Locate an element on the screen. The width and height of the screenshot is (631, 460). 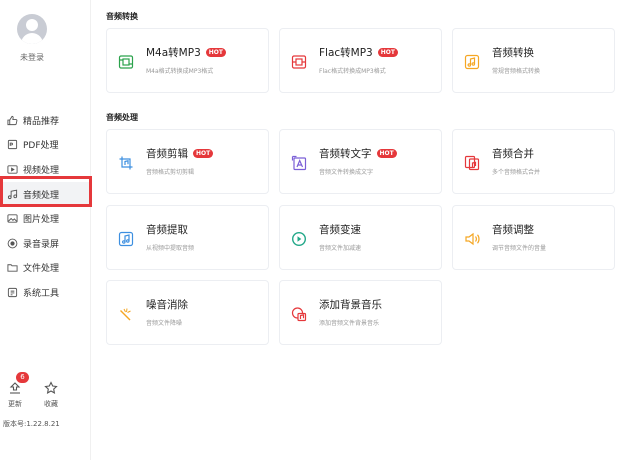
sidebar-item-label: 系统工具 is located at coordinates (41, 293).